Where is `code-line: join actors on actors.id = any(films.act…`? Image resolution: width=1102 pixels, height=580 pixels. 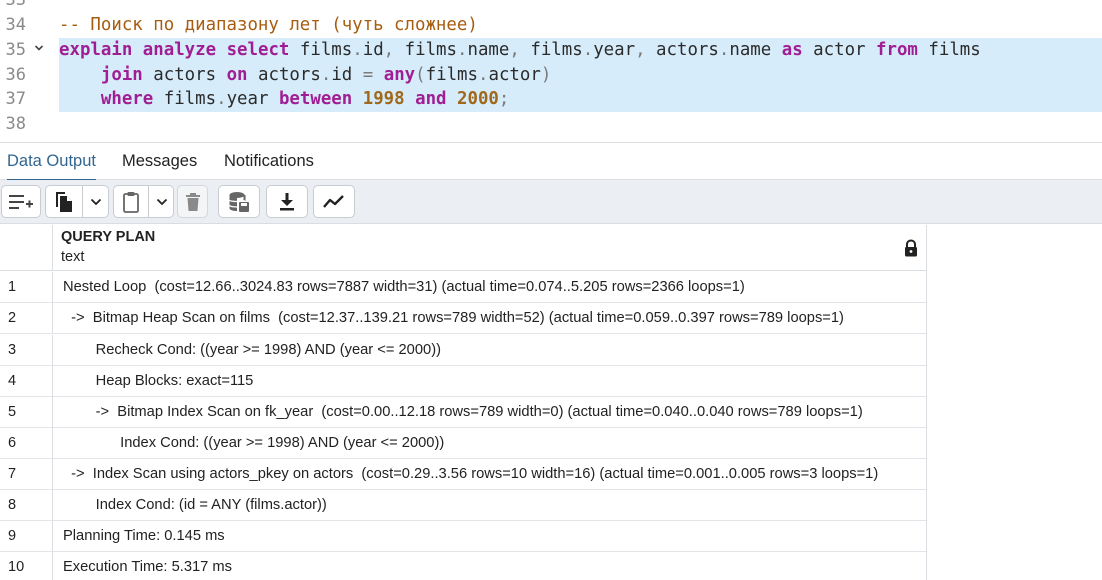 code-line: join actors on actors.id = any(films.act… is located at coordinates (580, 75).